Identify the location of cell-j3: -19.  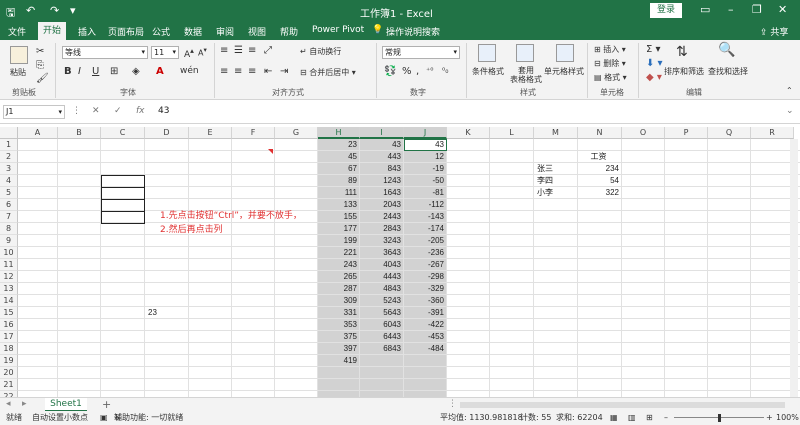
(425, 169).